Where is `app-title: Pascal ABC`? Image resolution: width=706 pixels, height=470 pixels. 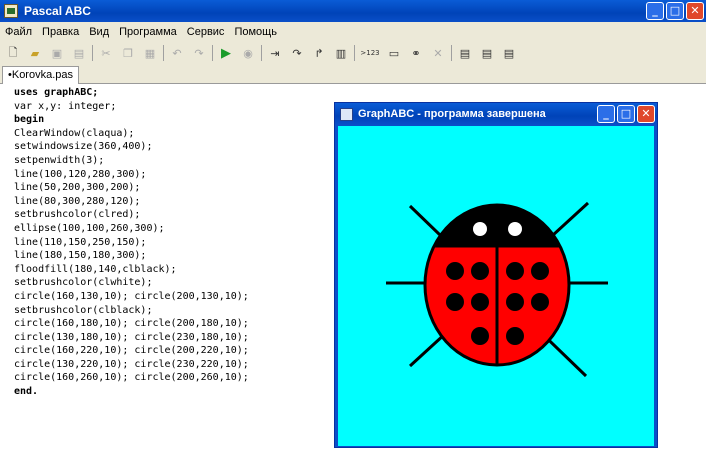 app-title: Pascal ABC is located at coordinates (57, 11).